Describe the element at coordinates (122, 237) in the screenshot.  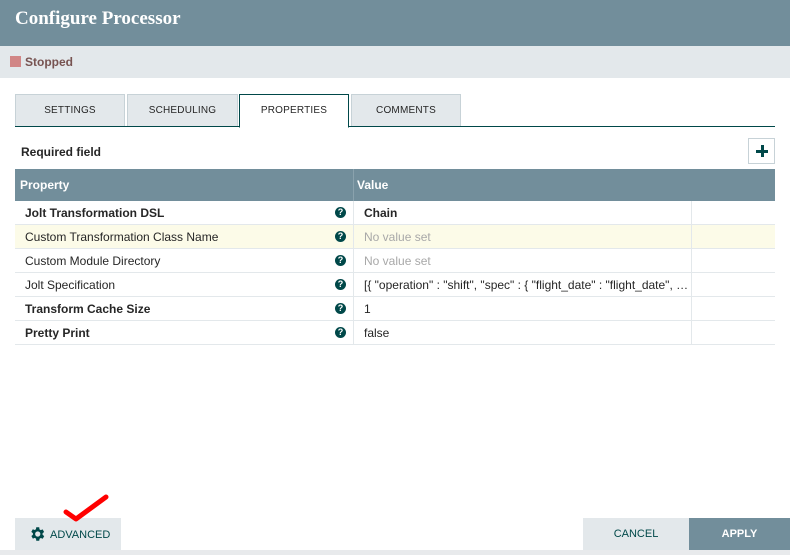
I see `property-name: Custom Transformation Class Name` at that location.